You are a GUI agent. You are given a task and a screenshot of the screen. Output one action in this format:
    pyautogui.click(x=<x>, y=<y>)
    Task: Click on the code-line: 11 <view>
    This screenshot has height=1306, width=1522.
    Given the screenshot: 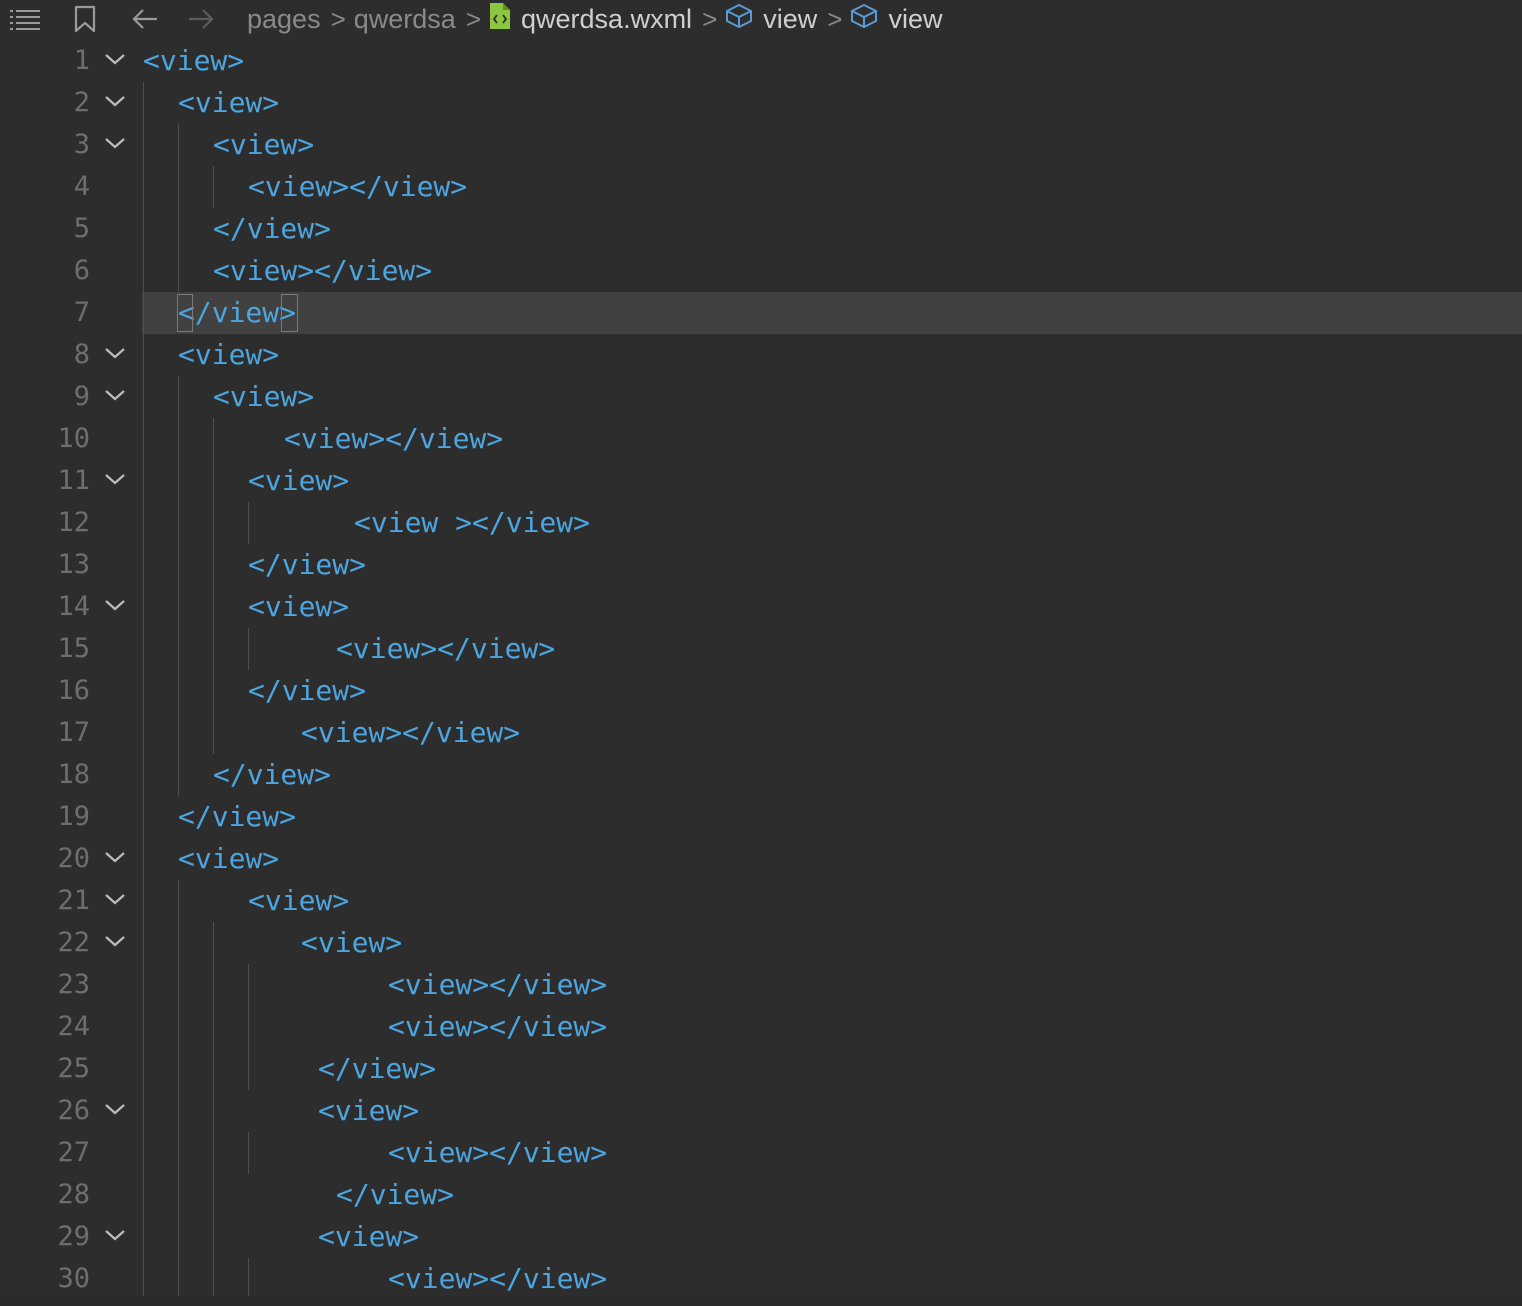 What is the action you would take?
    pyautogui.click(x=761, y=481)
    